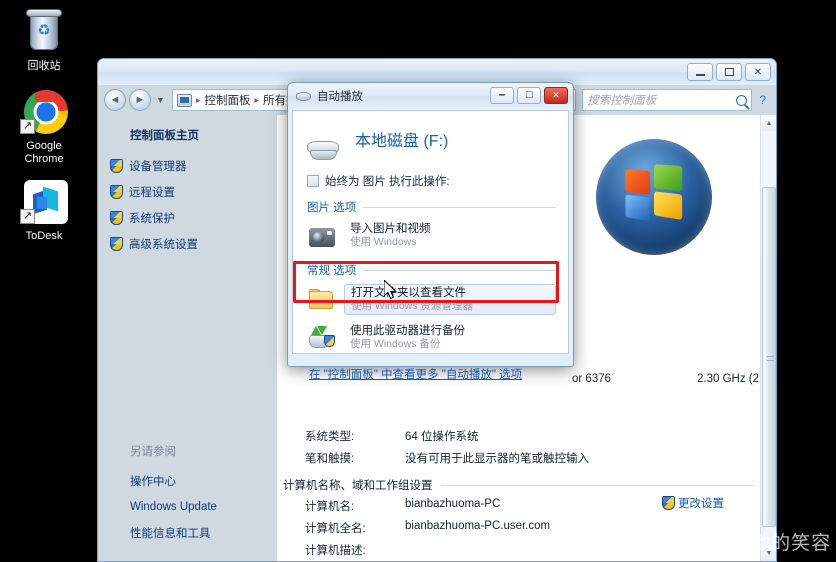 Image resolution: width=836 pixels, height=562 pixels. What do you see at coordinates (330, 507) in the screenshot?
I see `row-key: 计算机名:` at bounding box center [330, 507].